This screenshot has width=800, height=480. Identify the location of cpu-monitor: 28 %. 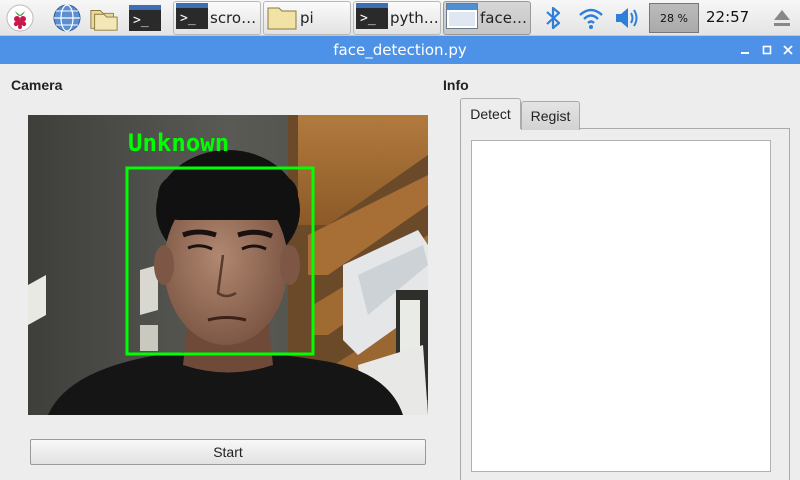
(674, 18).